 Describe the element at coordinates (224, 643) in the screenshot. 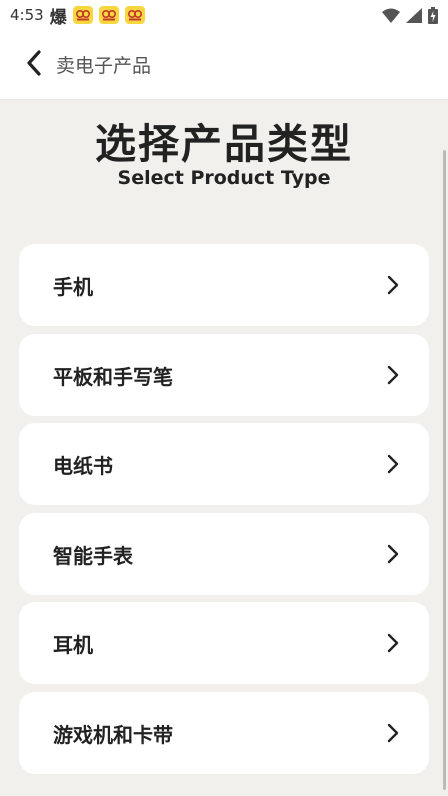

I see `category-item-earphones: 耳机` at that location.